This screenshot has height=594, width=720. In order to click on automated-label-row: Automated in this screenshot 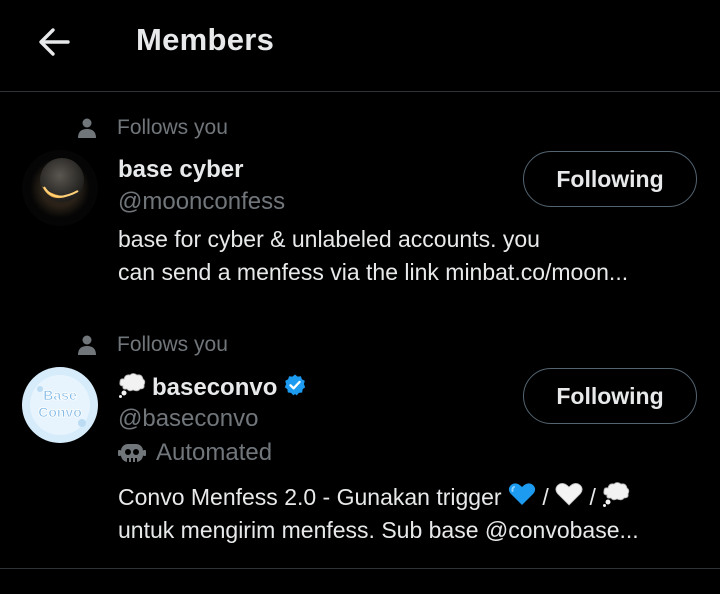, I will do `click(195, 453)`.